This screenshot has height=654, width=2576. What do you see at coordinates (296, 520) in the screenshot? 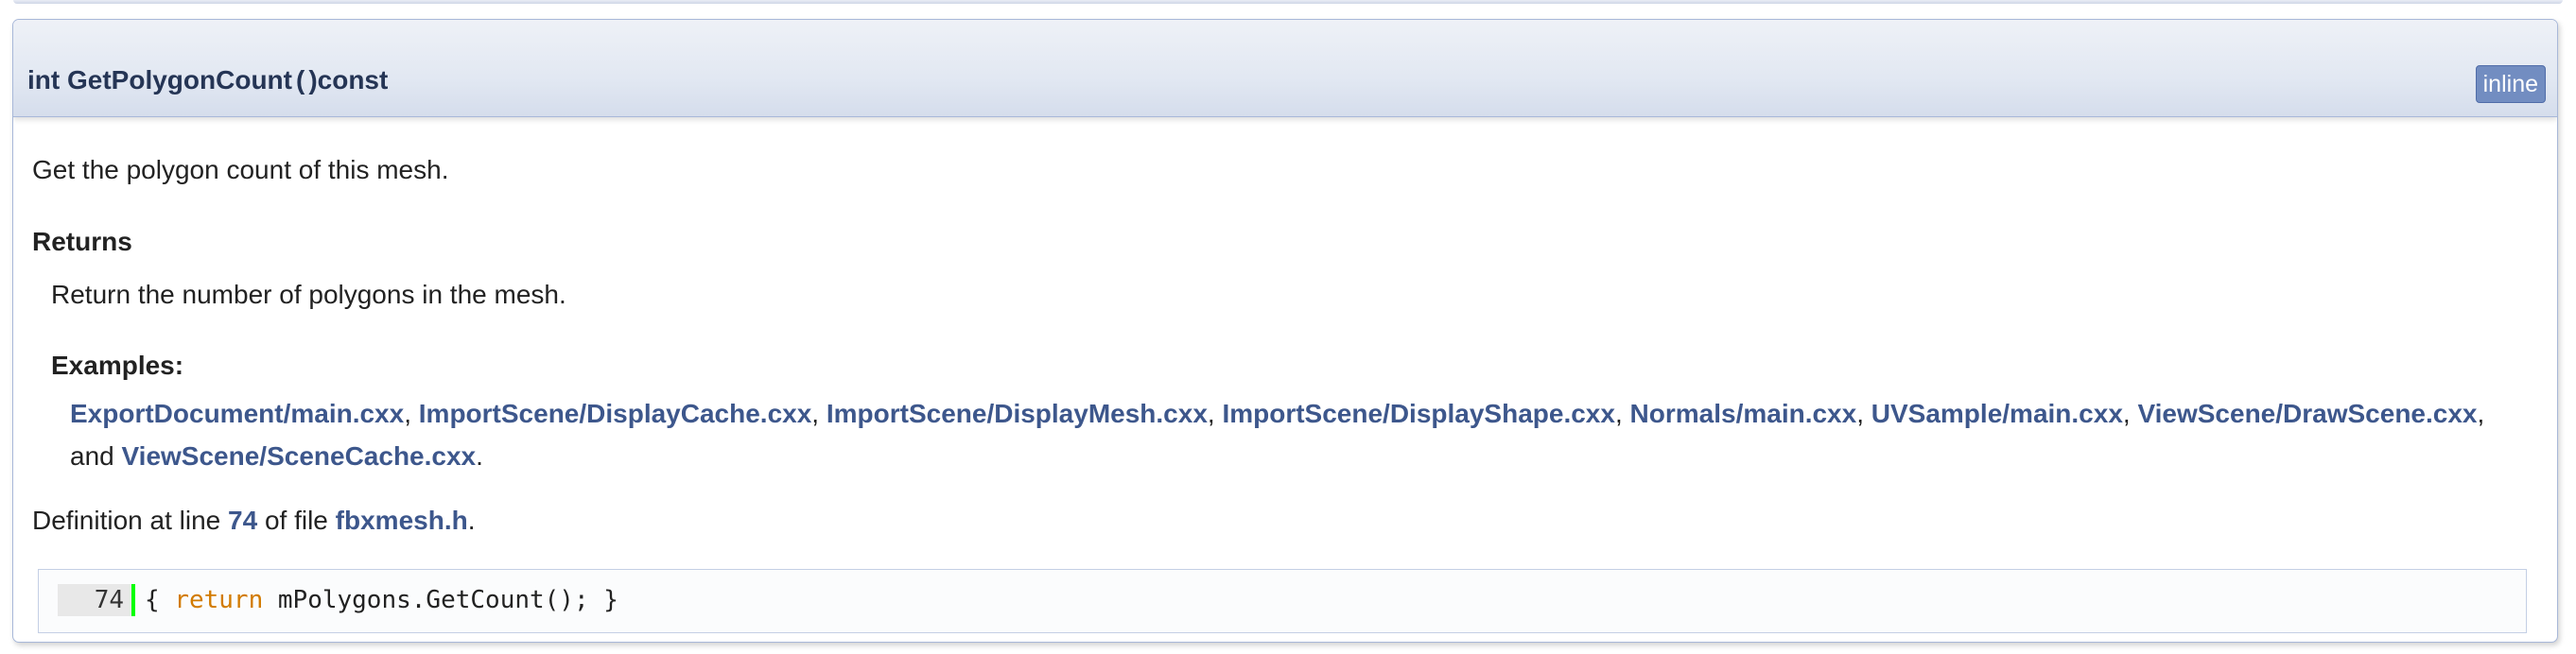
I see `definition-mid: of file` at bounding box center [296, 520].